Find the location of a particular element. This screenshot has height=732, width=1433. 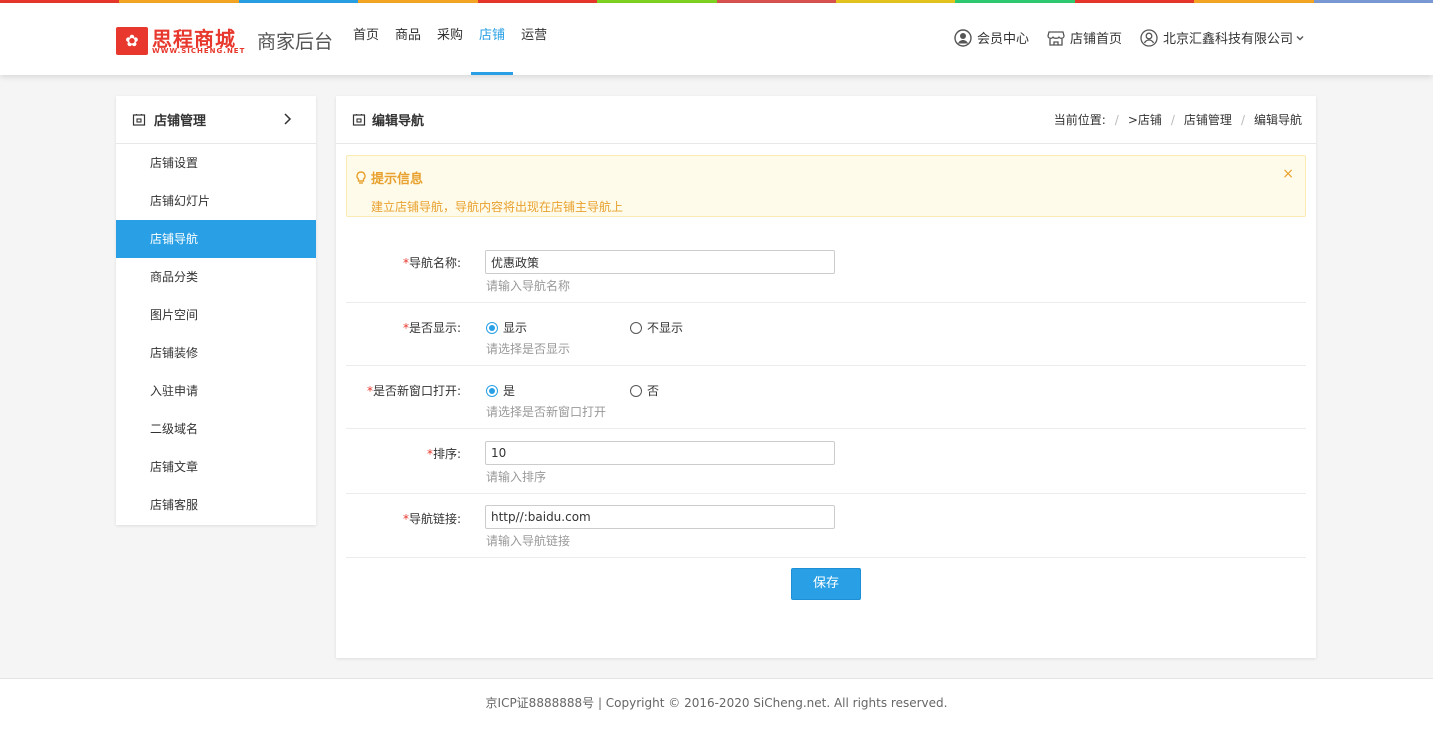

logo-subtext: WWW.SICHENG.NET is located at coordinates (199, 51).